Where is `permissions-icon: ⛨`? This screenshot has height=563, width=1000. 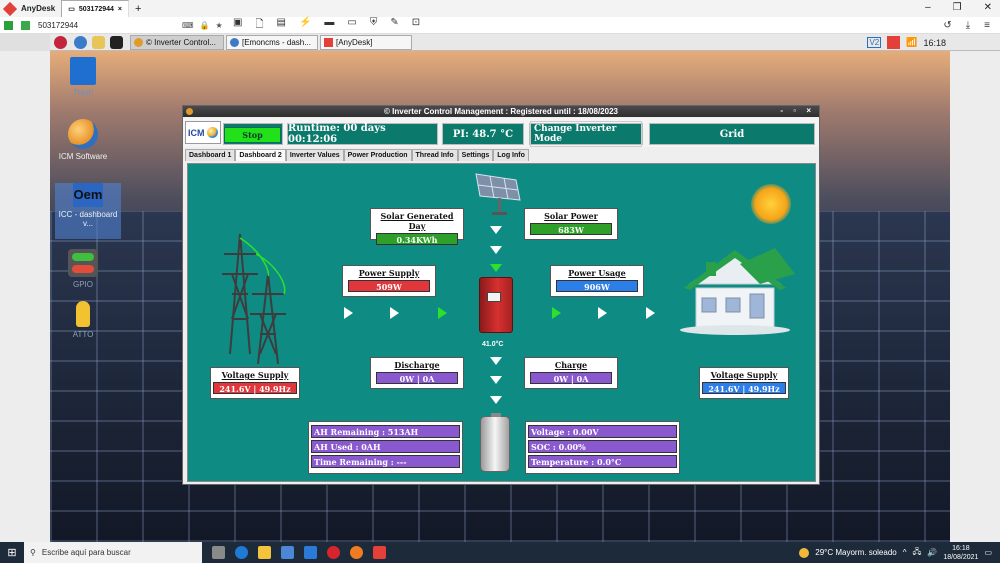 permissions-icon: ⛨ is located at coordinates (374, 25).